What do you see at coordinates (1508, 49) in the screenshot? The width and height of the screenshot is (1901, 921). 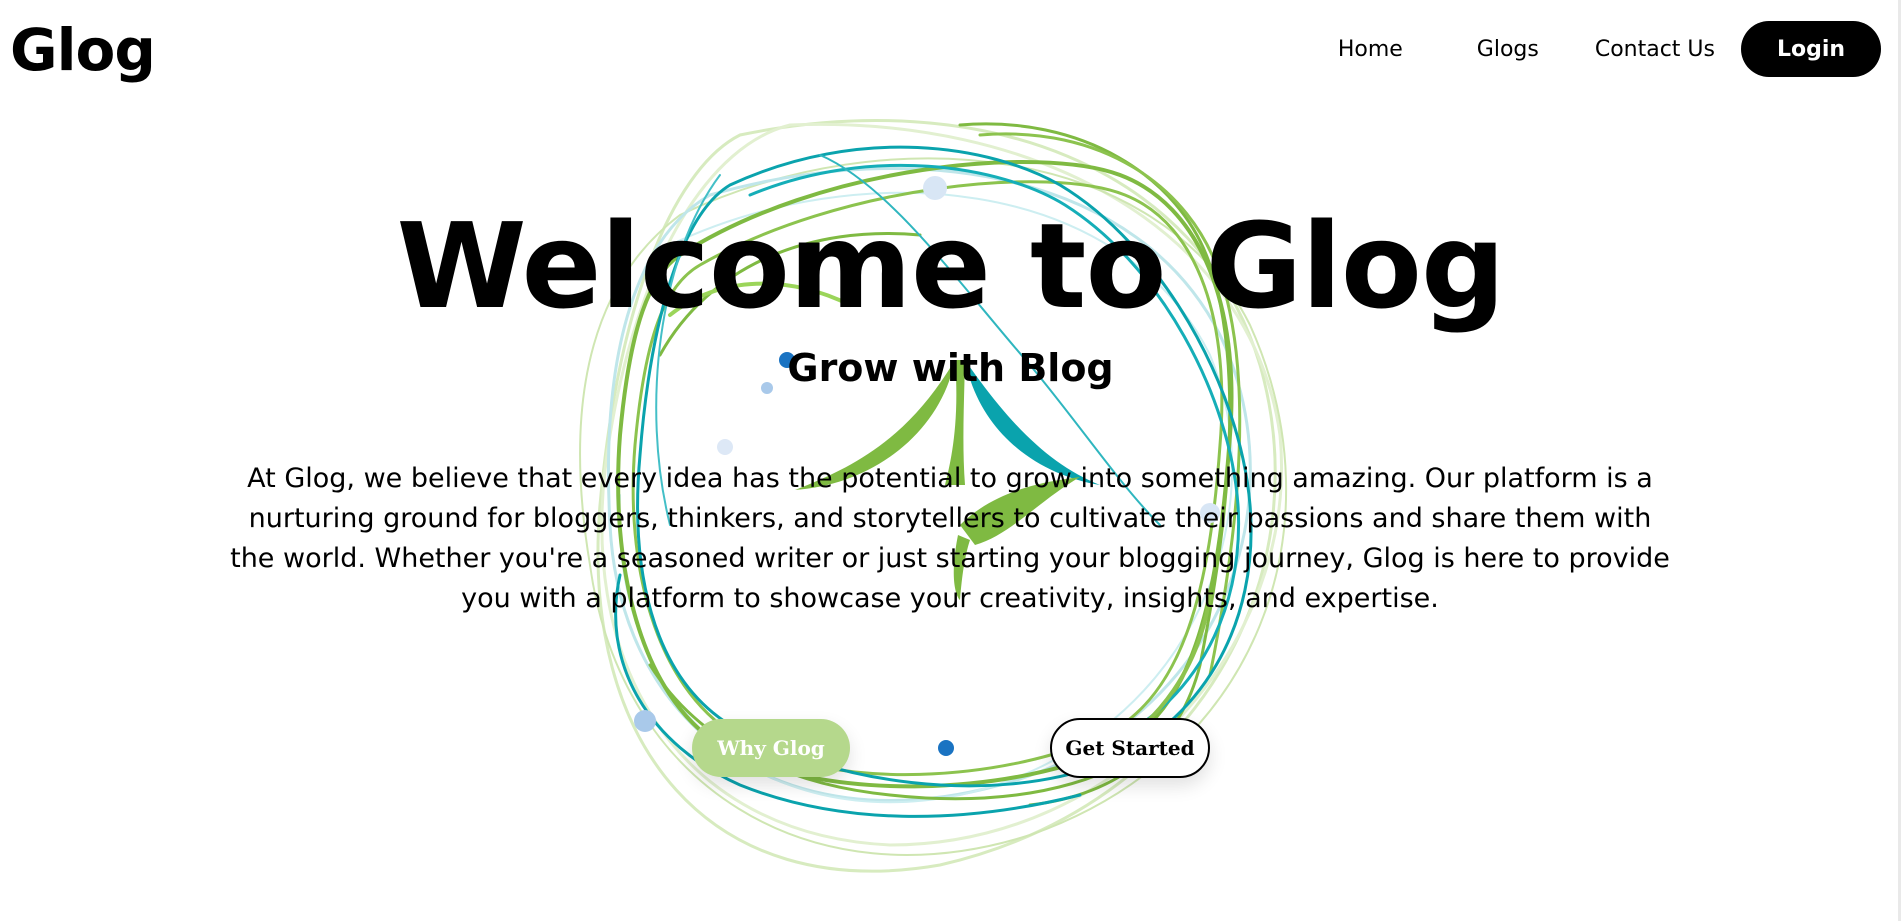 I see `nav-glogs-link: Glogs` at bounding box center [1508, 49].